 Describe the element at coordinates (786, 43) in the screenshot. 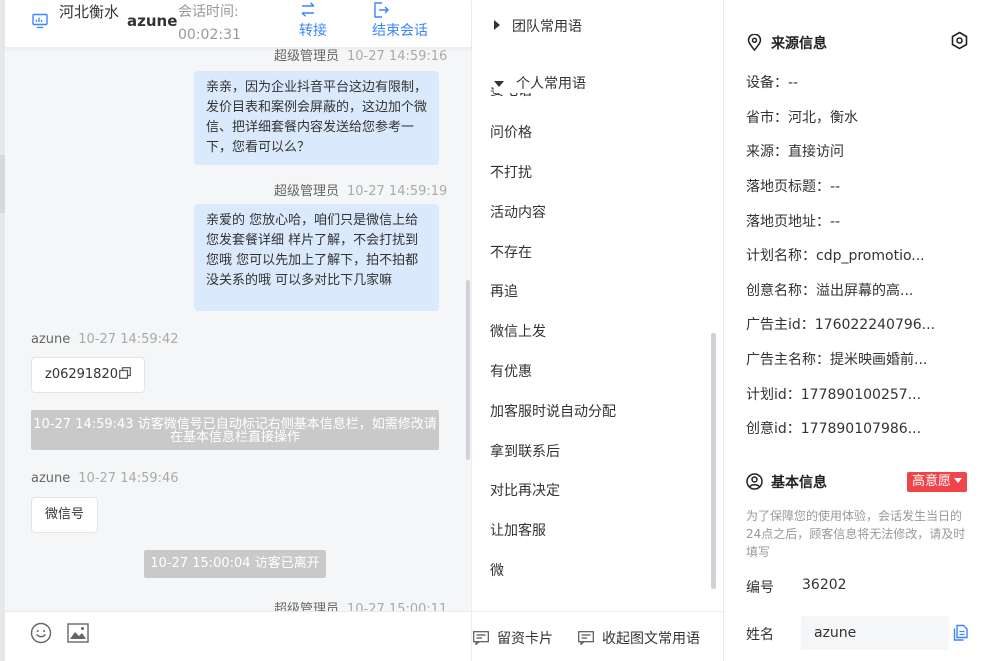

I see `source-info-title: 来源信息` at that location.